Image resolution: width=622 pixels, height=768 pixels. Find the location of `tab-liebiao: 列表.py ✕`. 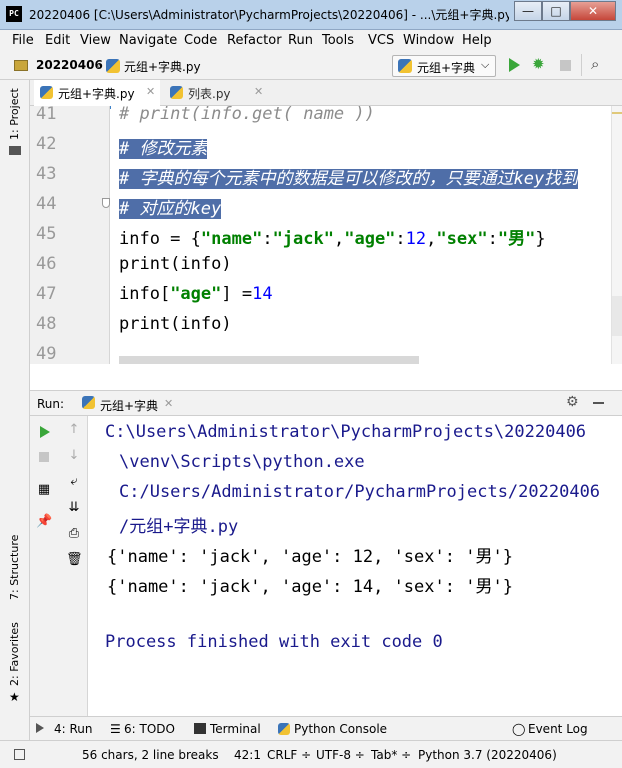

tab-liebiao: 列表.py ✕ is located at coordinates (217, 93).